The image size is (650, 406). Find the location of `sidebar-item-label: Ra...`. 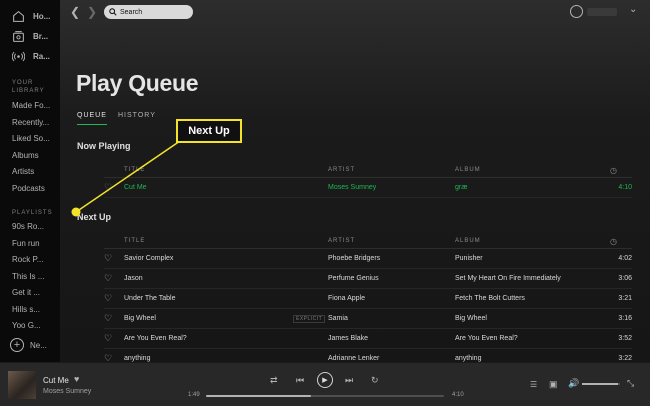

sidebar-item-label: Ra... is located at coordinates (41, 56).